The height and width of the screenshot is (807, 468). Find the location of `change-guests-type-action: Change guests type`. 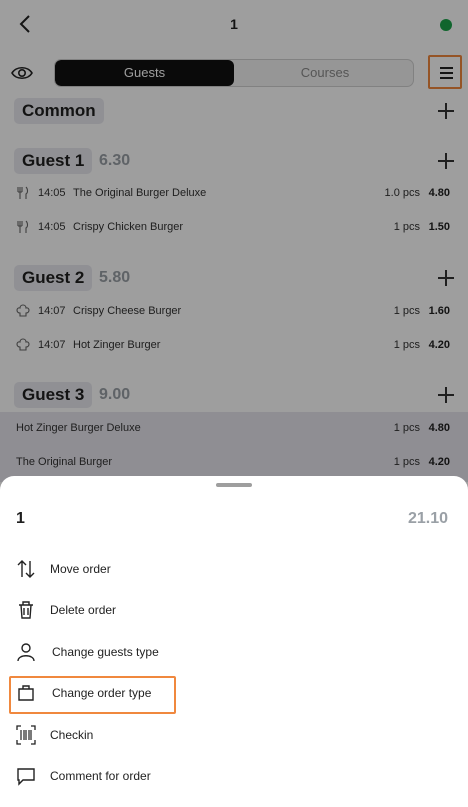

change-guests-type-action: Change guests type is located at coordinates (234, 651).